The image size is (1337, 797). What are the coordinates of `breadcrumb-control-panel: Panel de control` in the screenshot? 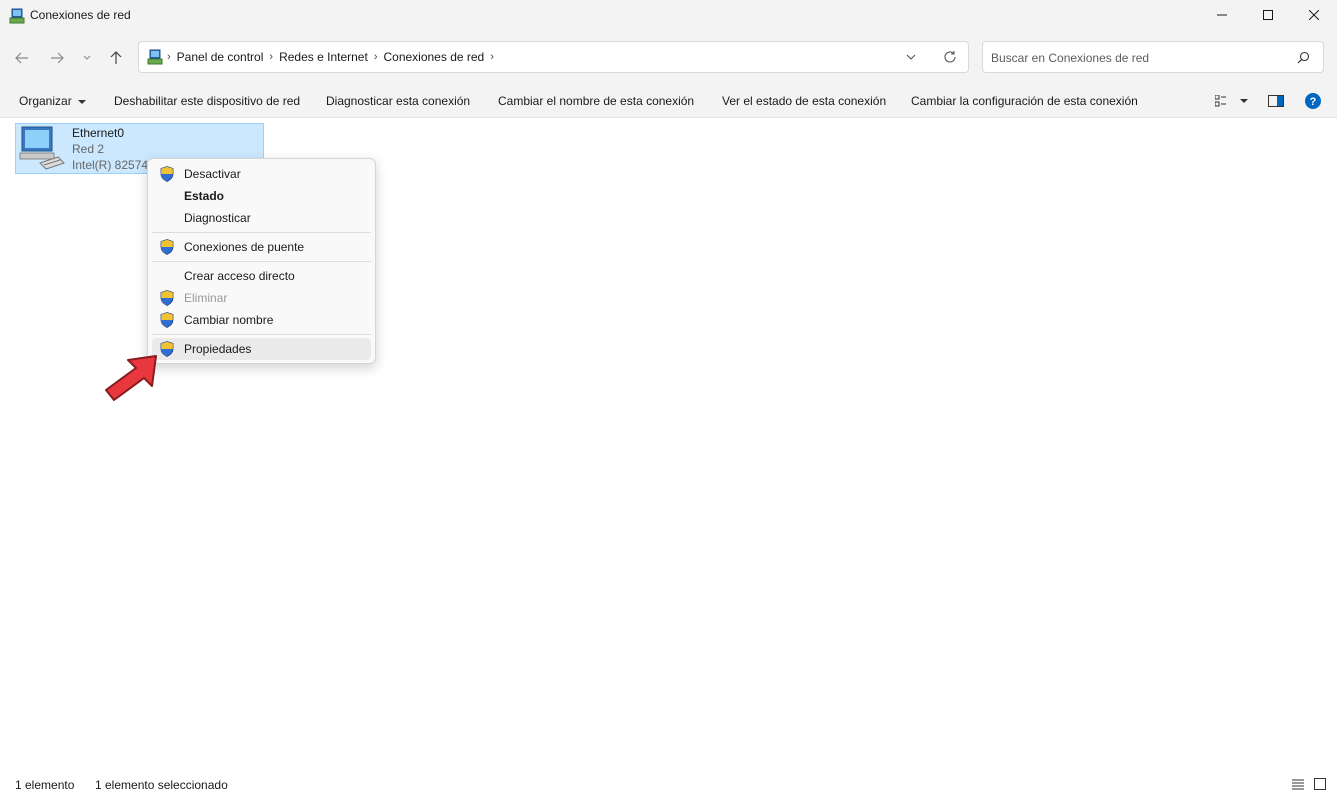 It's located at (220, 57).